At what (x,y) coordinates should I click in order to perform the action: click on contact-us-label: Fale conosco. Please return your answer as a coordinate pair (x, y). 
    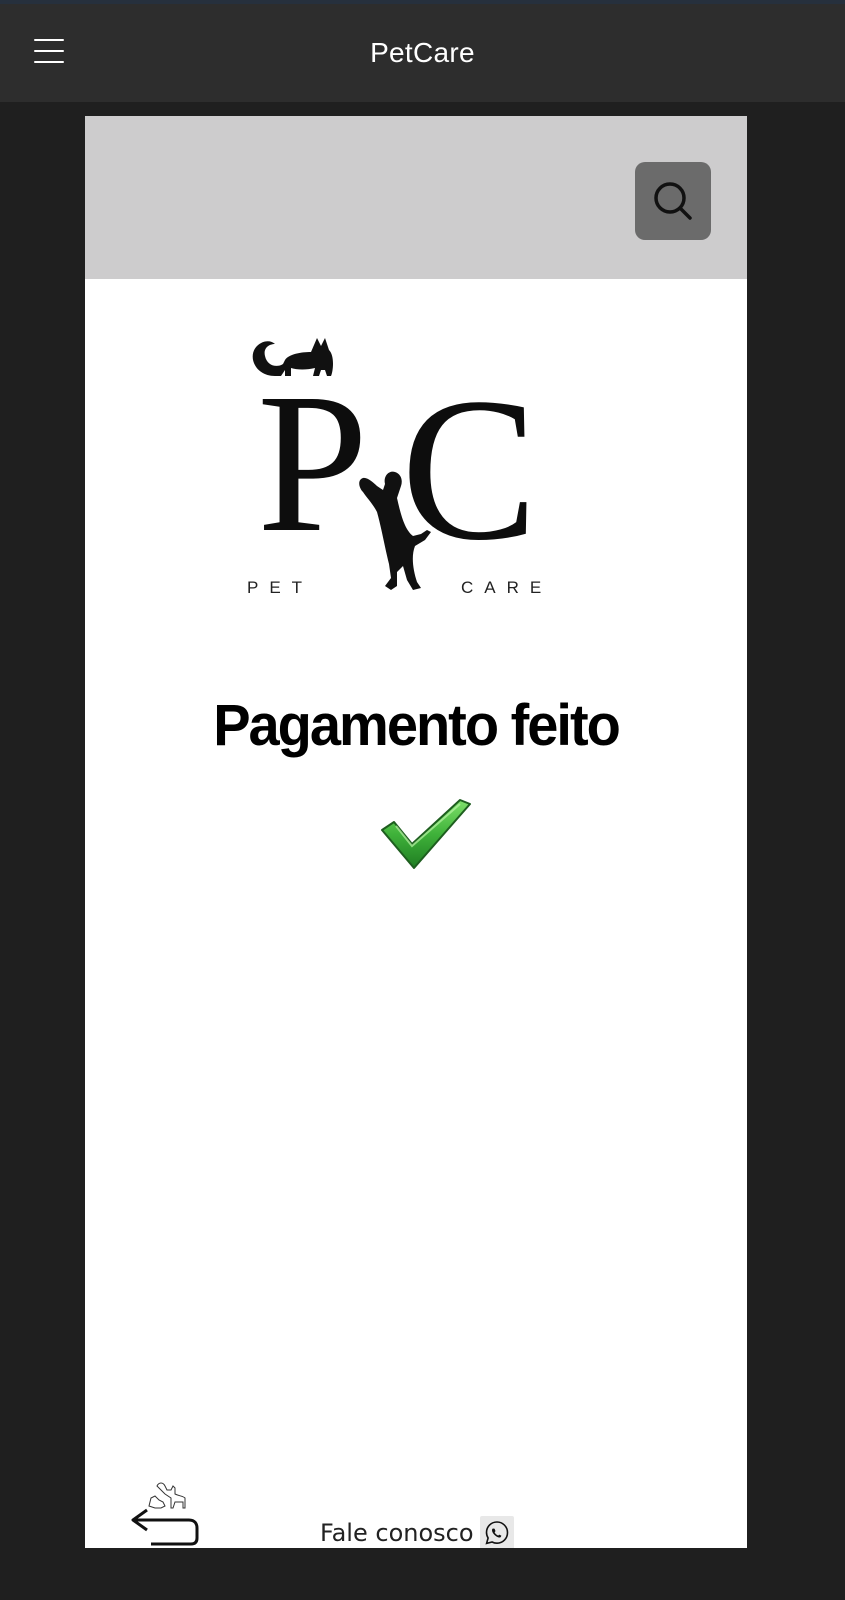
    Looking at the image, I should click on (397, 1533).